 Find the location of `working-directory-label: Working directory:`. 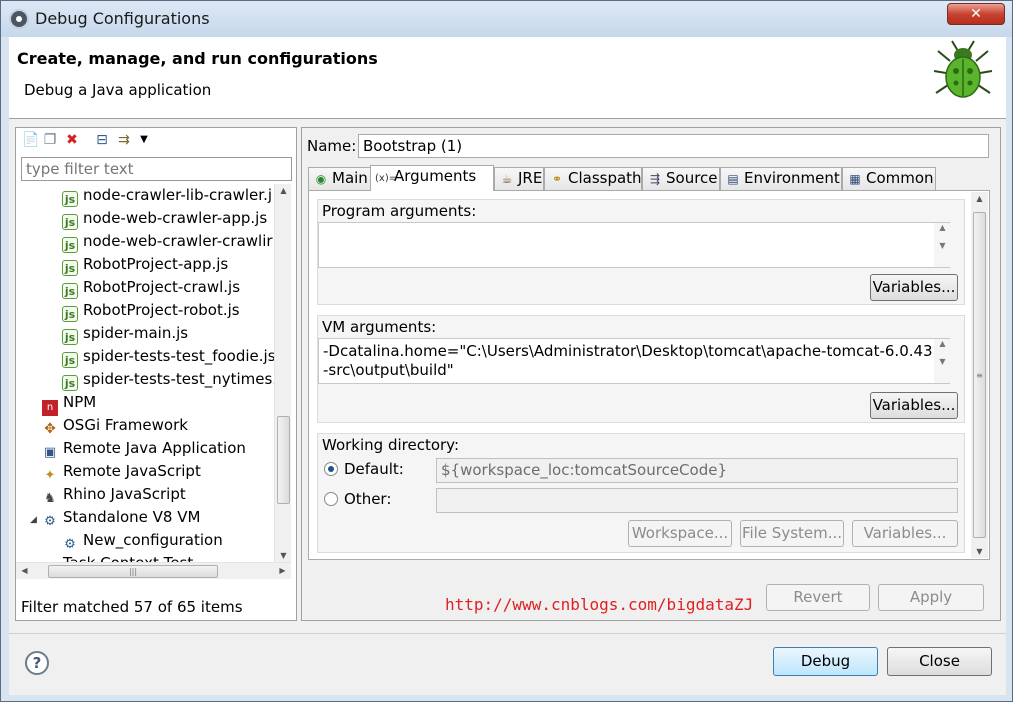

working-directory-label: Working directory: is located at coordinates (391, 445).